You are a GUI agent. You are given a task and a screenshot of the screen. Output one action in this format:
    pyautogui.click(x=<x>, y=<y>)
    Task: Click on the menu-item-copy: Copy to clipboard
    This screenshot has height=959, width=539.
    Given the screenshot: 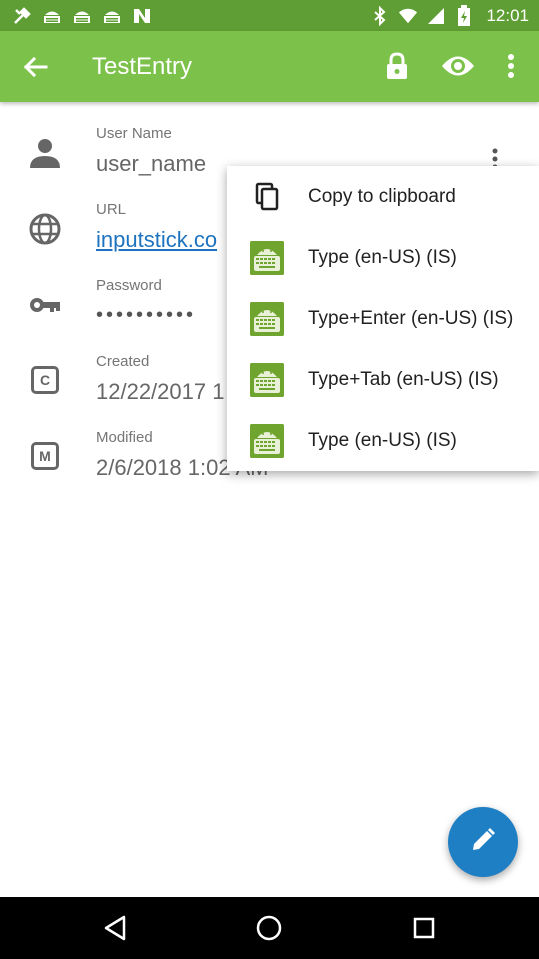 What is the action you would take?
    pyautogui.click(x=383, y=196)
    